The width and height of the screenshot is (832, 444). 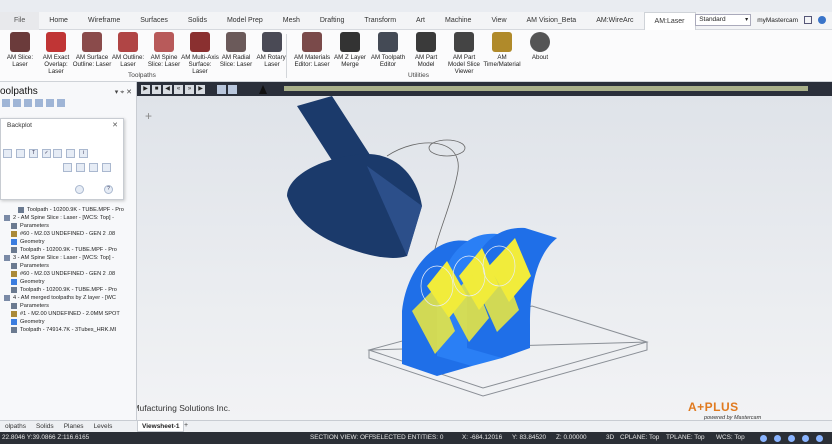 What do you see at coordinates (426, 50) in the screenshot?
I see `utility-button-3: AM Part Model` at bounding box center [426, 50].